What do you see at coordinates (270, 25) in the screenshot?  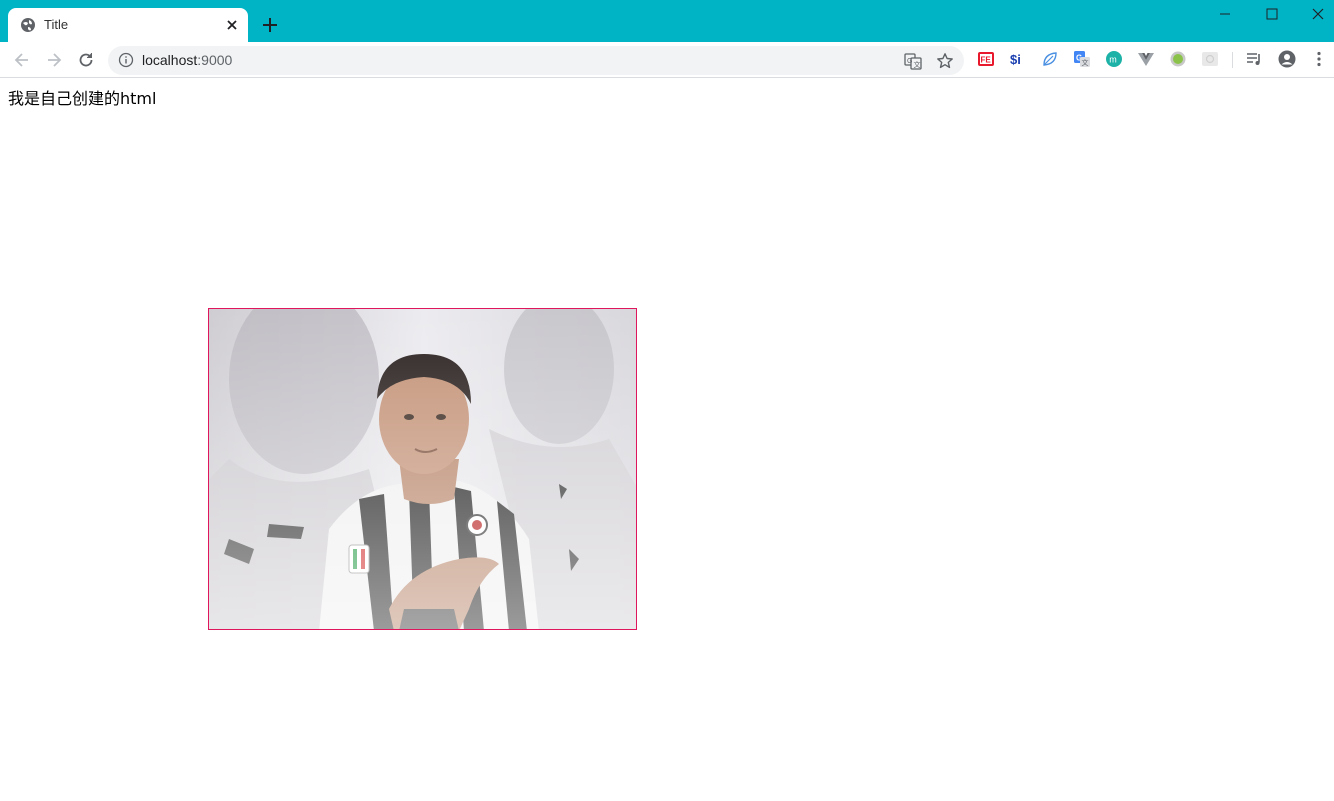 I see `plus-icon` at bounding box center [270, 25].